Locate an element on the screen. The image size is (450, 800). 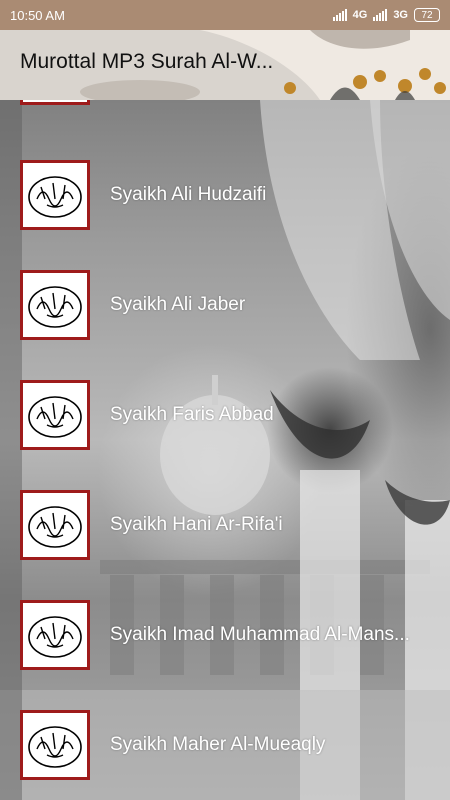
battery-level: 72 is located at coordinates (427, 15).